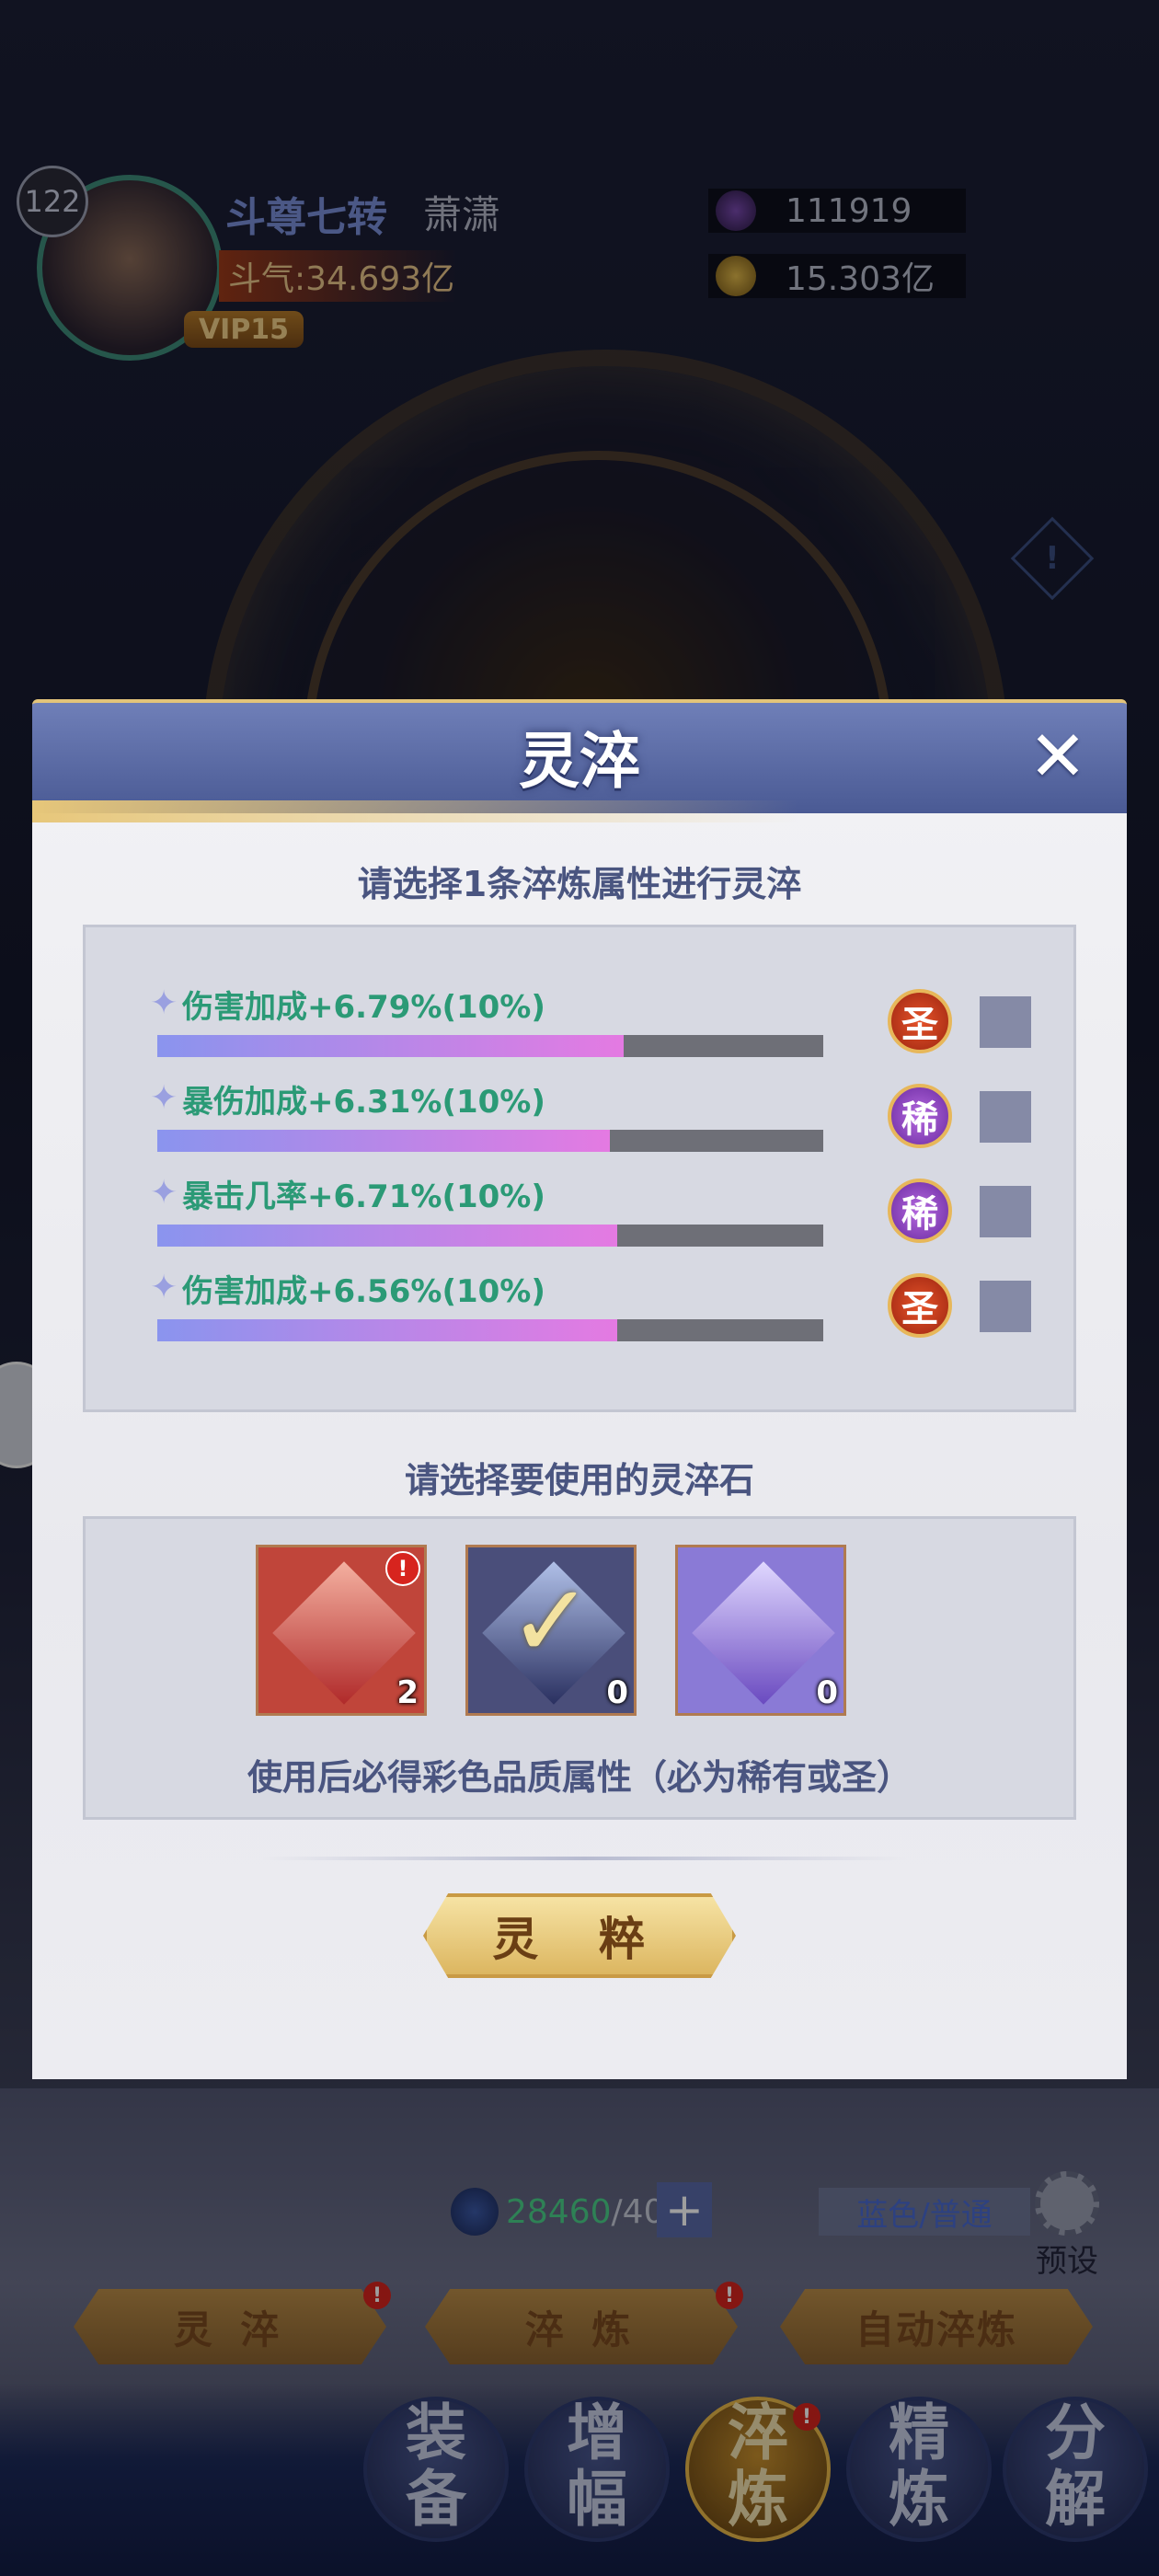 The height and width of the screenshot is (2576, 1159). I want to click on attribute-row: ✦ 伤害加成+6.56%(10%) 圣, so click(596, 1303).